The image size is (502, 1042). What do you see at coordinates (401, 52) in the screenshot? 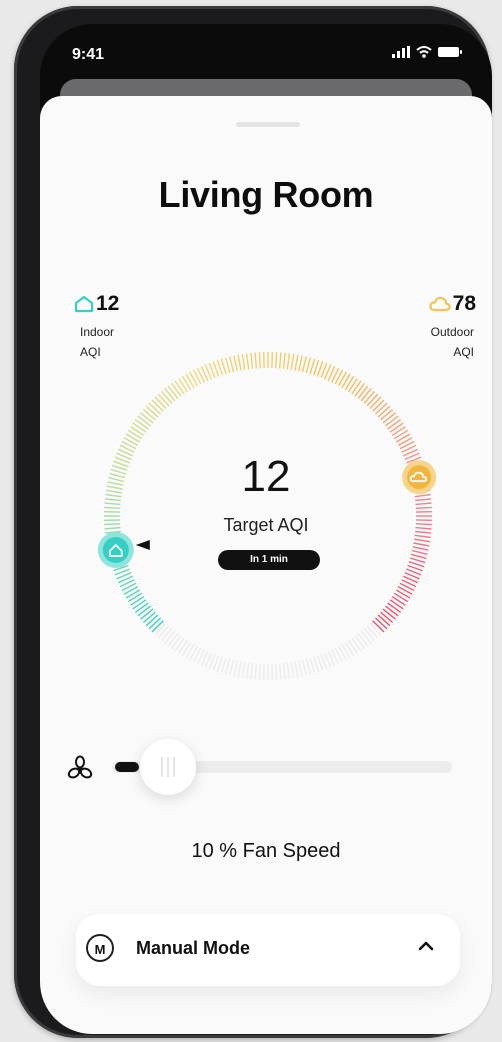
I see `signal-bars-icon` at bounding box center [401, 52].